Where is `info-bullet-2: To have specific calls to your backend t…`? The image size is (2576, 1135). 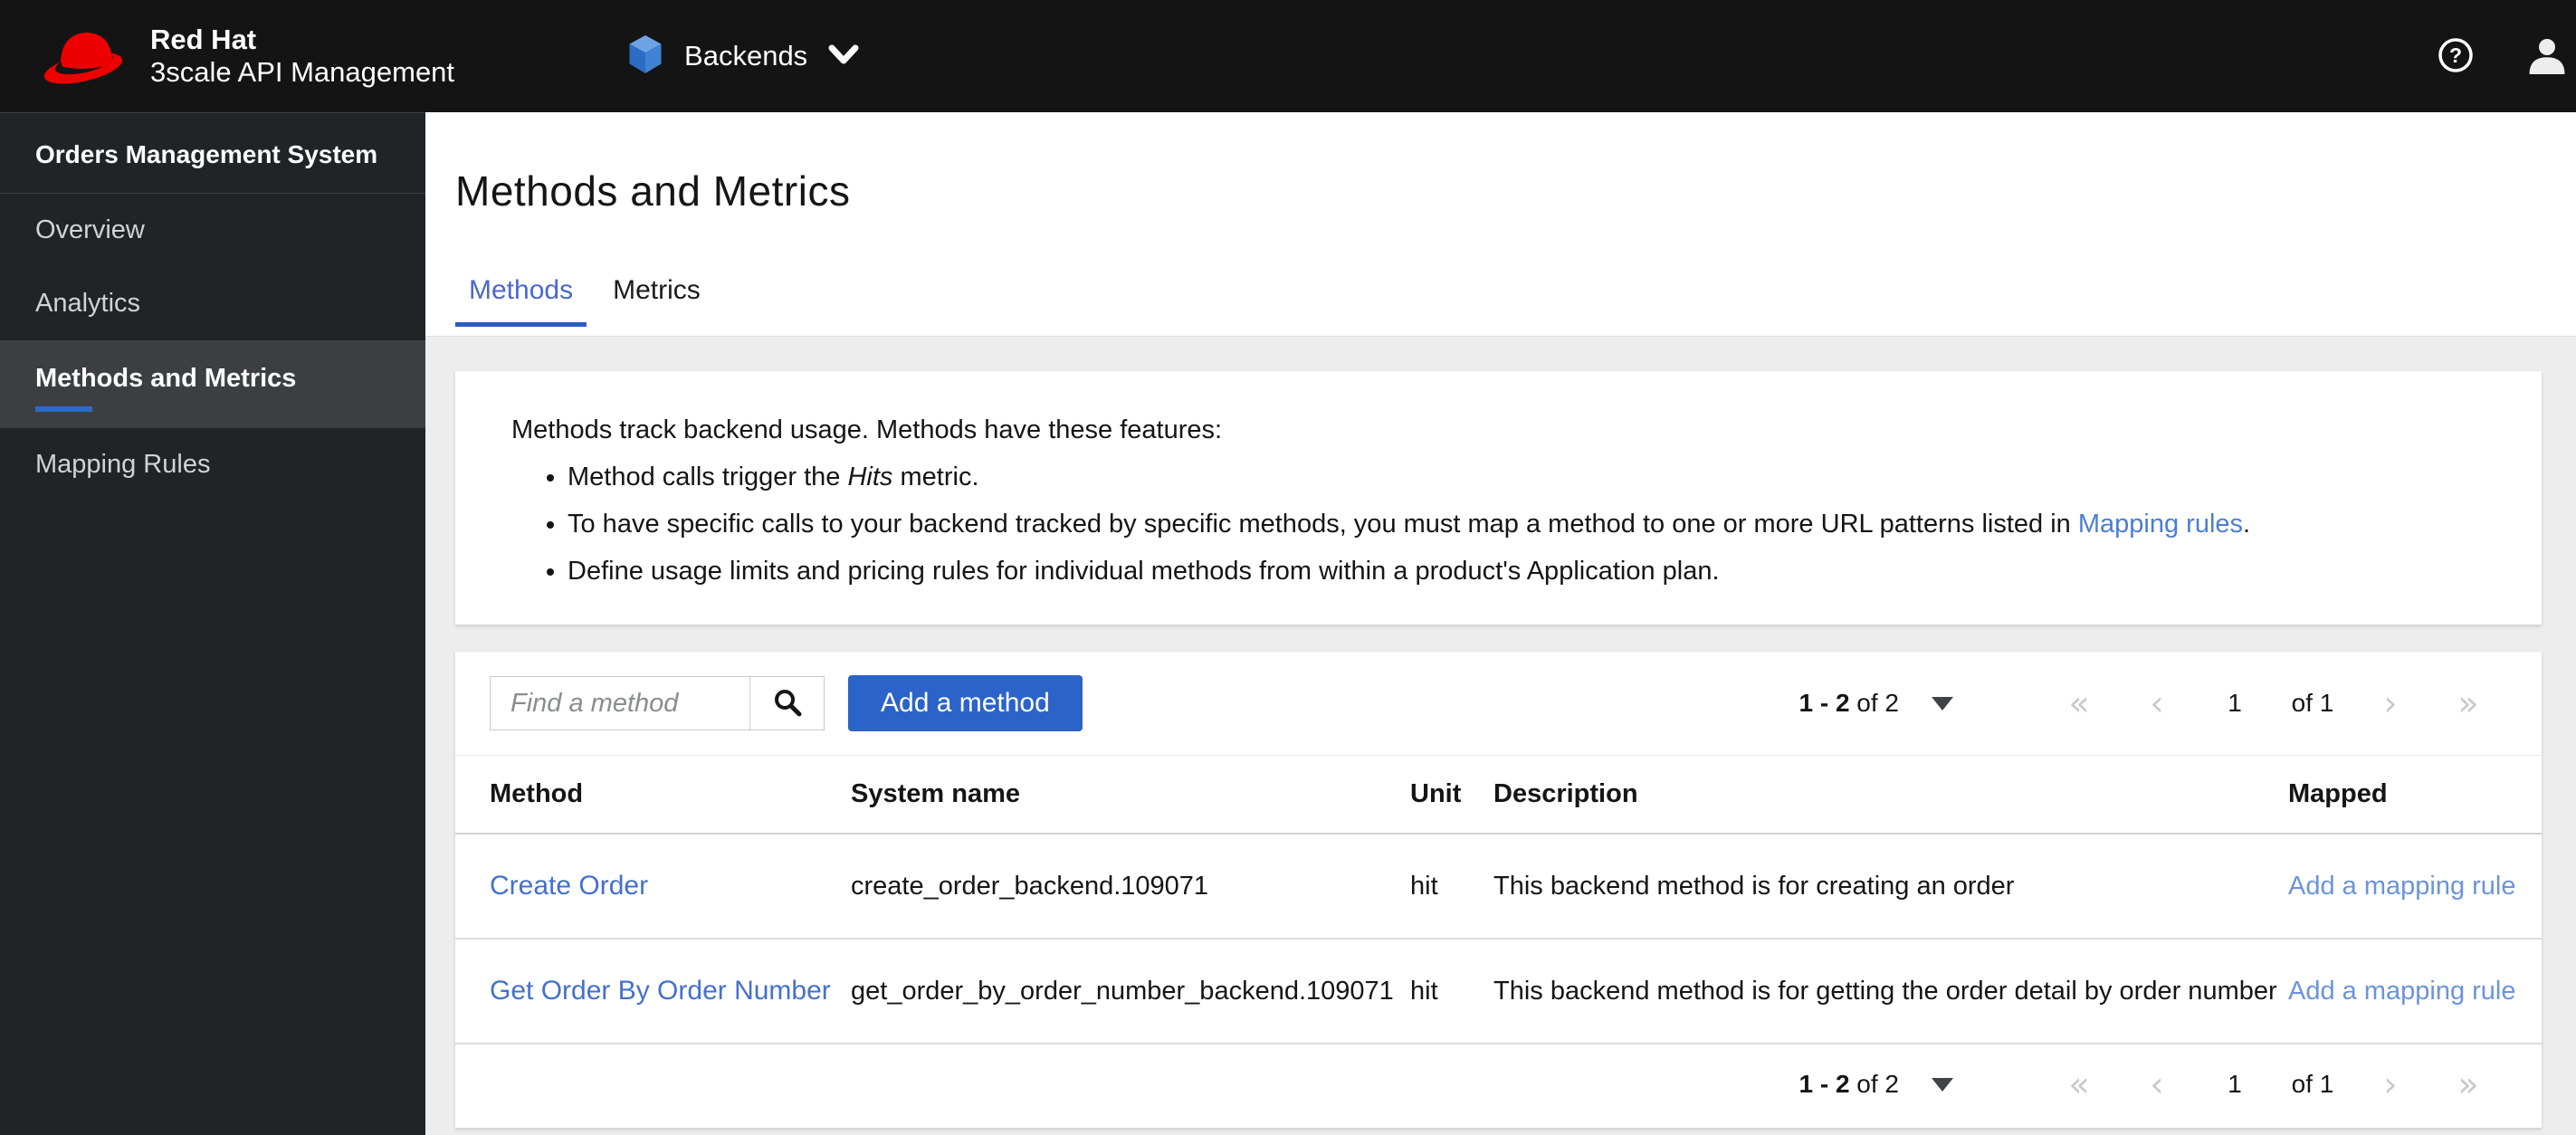
info-bullet-2: To have specific calls to your backend t… is located at coordinates (1527, 524).